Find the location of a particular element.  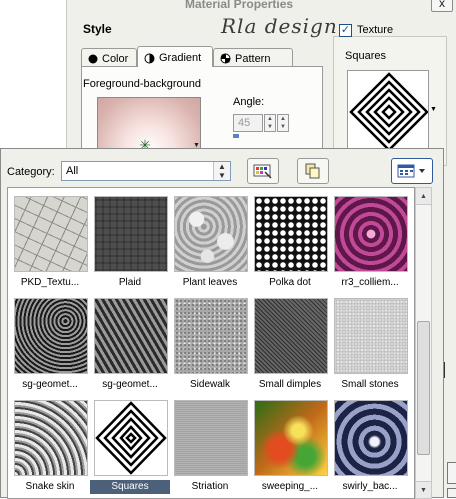

view-options-icon is located at coordinates (411, 171).